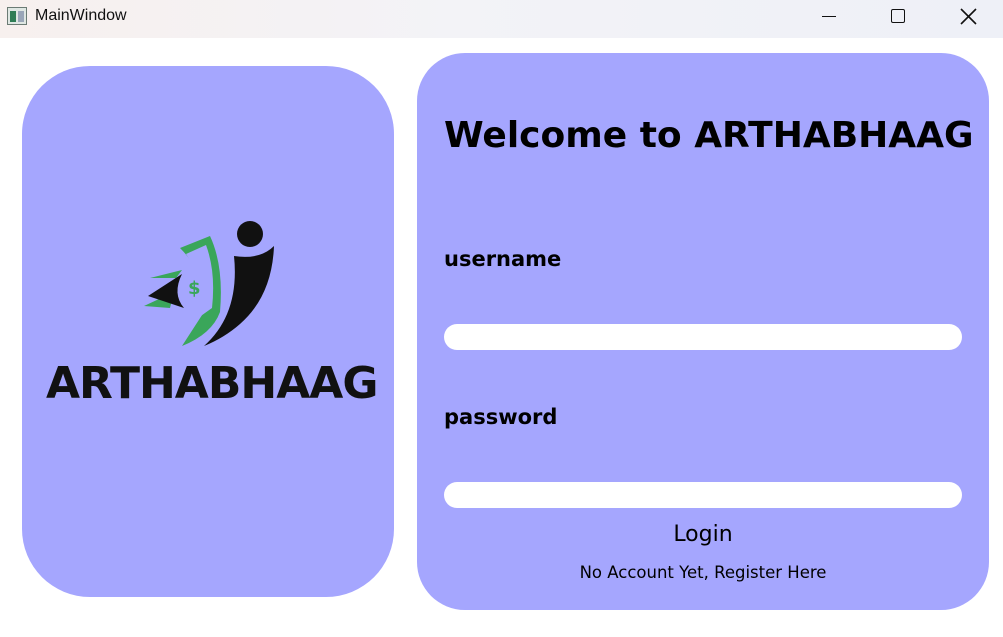 This screenshot has width=1003, height=637. I want to click on close-icon, so click(968, 16).